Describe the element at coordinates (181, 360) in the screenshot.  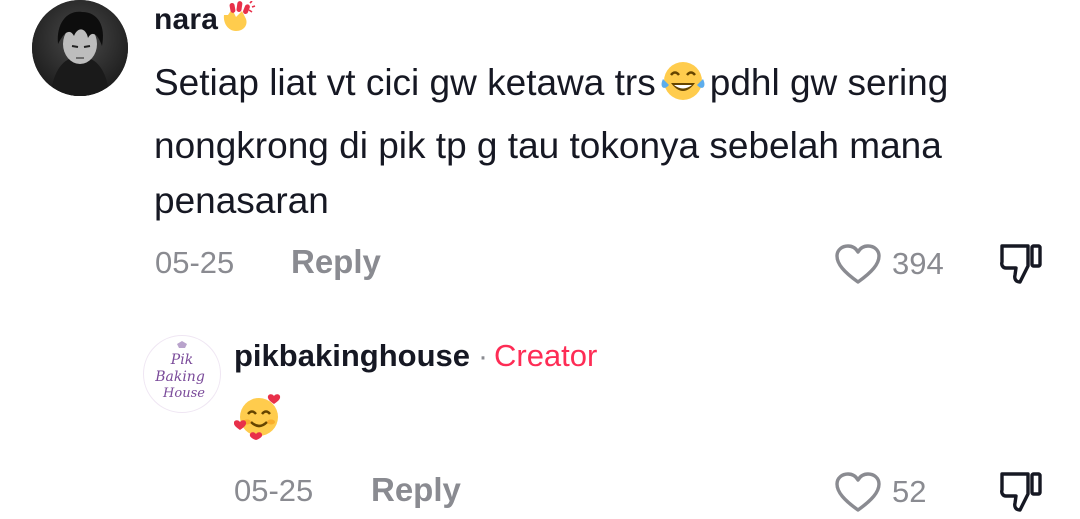
I see `svg-text: Pik` at that location.